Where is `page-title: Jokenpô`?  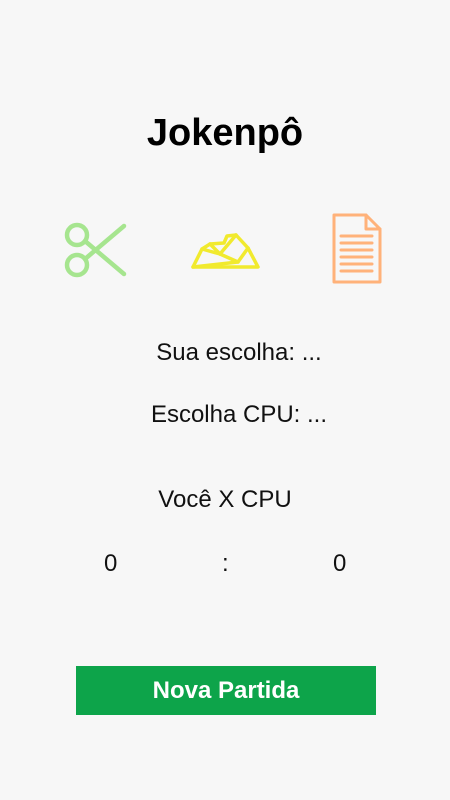 page-title: Jokenpô is located at coordinates (225, 133).